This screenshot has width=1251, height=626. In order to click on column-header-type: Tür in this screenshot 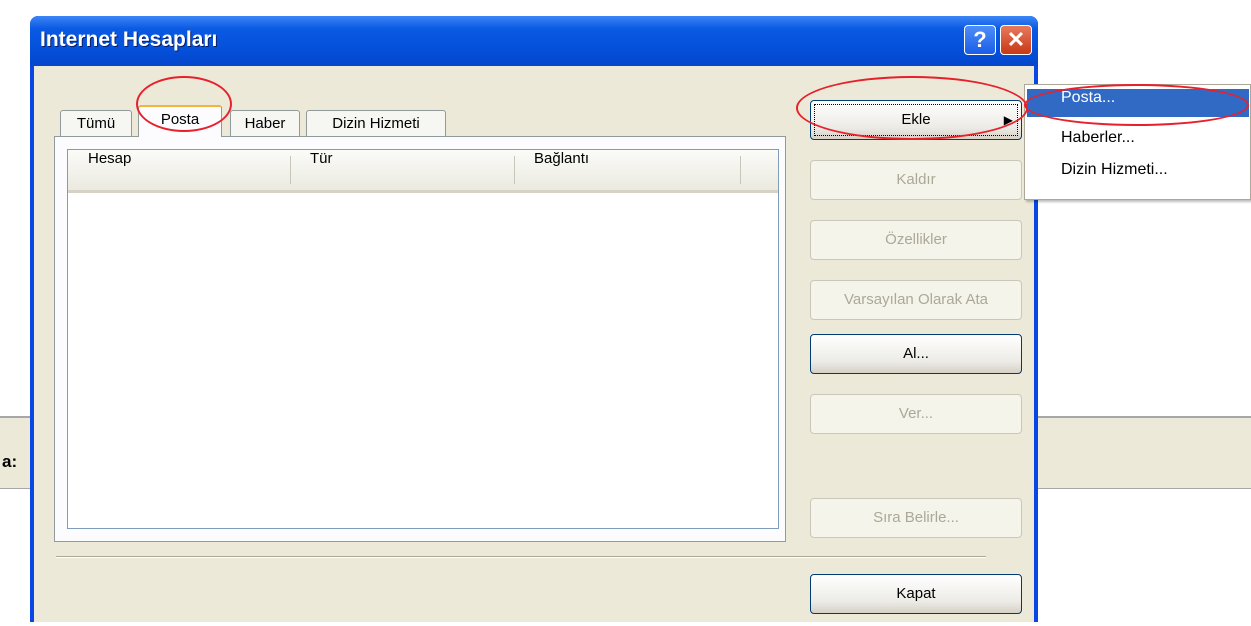, I will do `click(402, 170)`.